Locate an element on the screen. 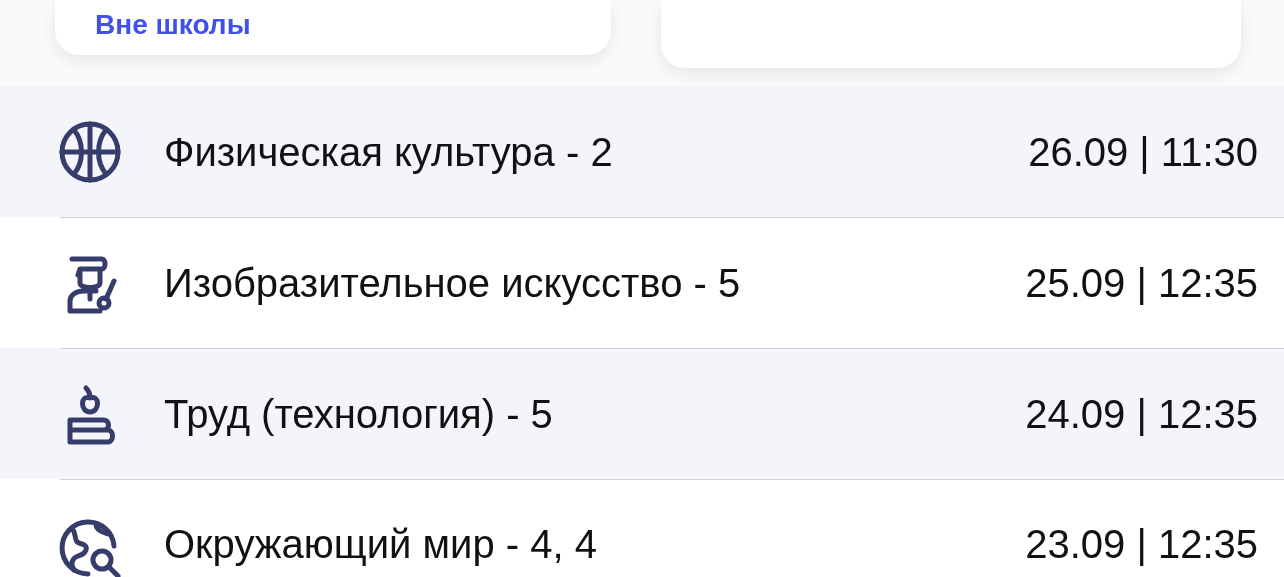 The width and height of the screenshot is (1284, 577). outside-school-link: Вне школы is located at coordinates (173, 24).